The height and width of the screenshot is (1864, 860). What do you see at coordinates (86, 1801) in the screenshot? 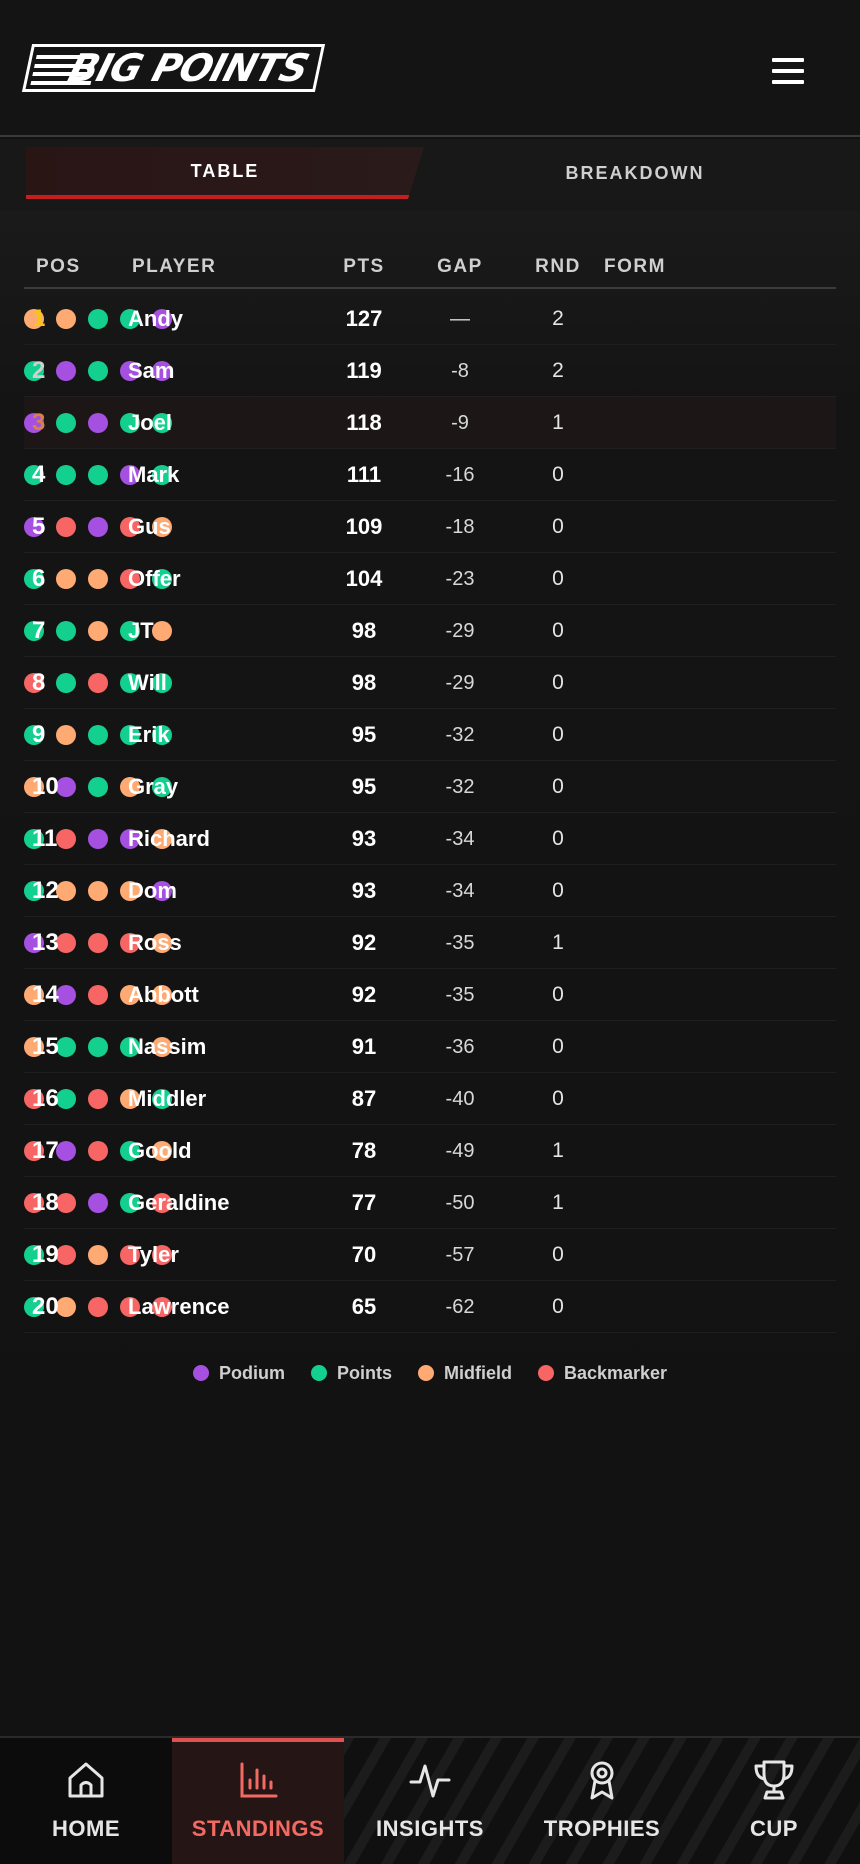
I see `nav-home: HOME` at bounding box center [86, 1801].